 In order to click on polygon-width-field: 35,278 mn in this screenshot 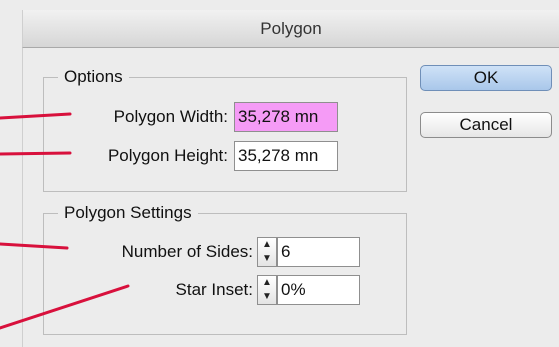, I will do `click(286, 117)`.